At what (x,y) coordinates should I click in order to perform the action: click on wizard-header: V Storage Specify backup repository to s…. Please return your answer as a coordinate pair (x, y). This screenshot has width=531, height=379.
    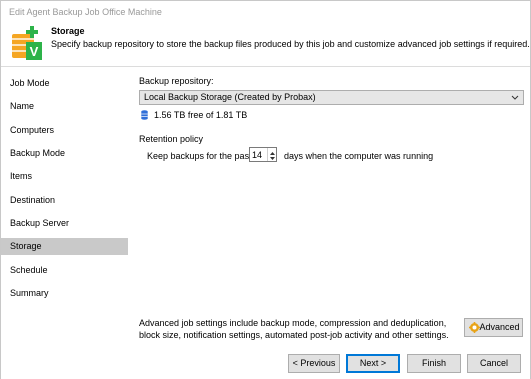
    Looking at the image, I should click on (265, 45).